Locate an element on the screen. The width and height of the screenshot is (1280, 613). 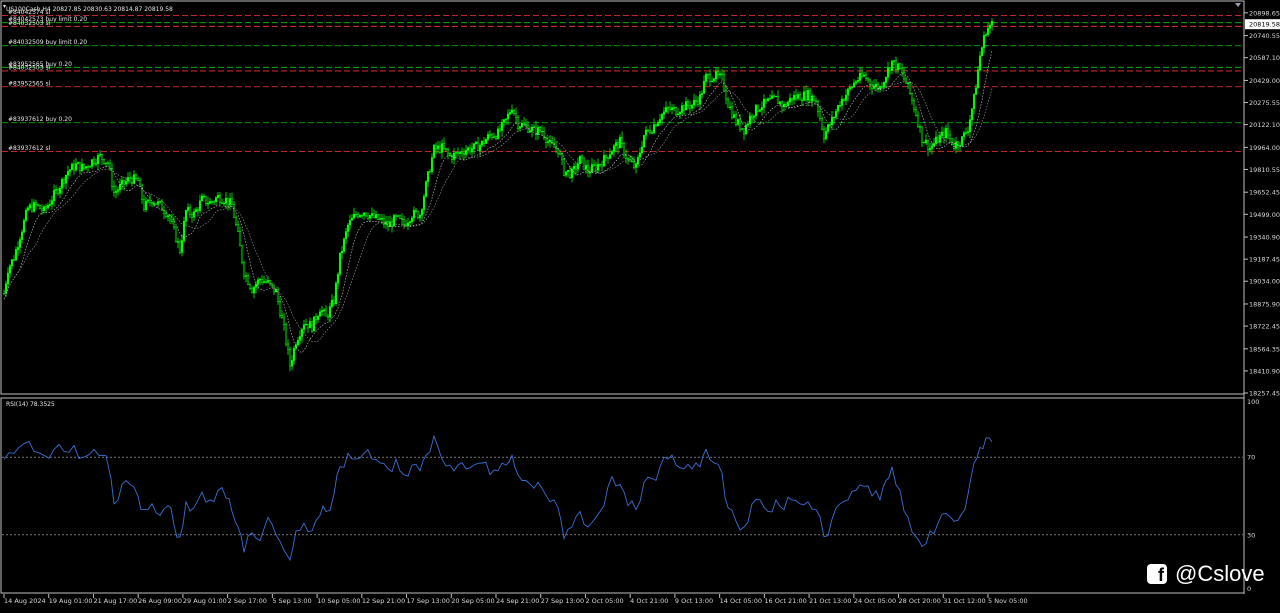
order-line-label: #84032503 sl is located at coordinates (29, 23).